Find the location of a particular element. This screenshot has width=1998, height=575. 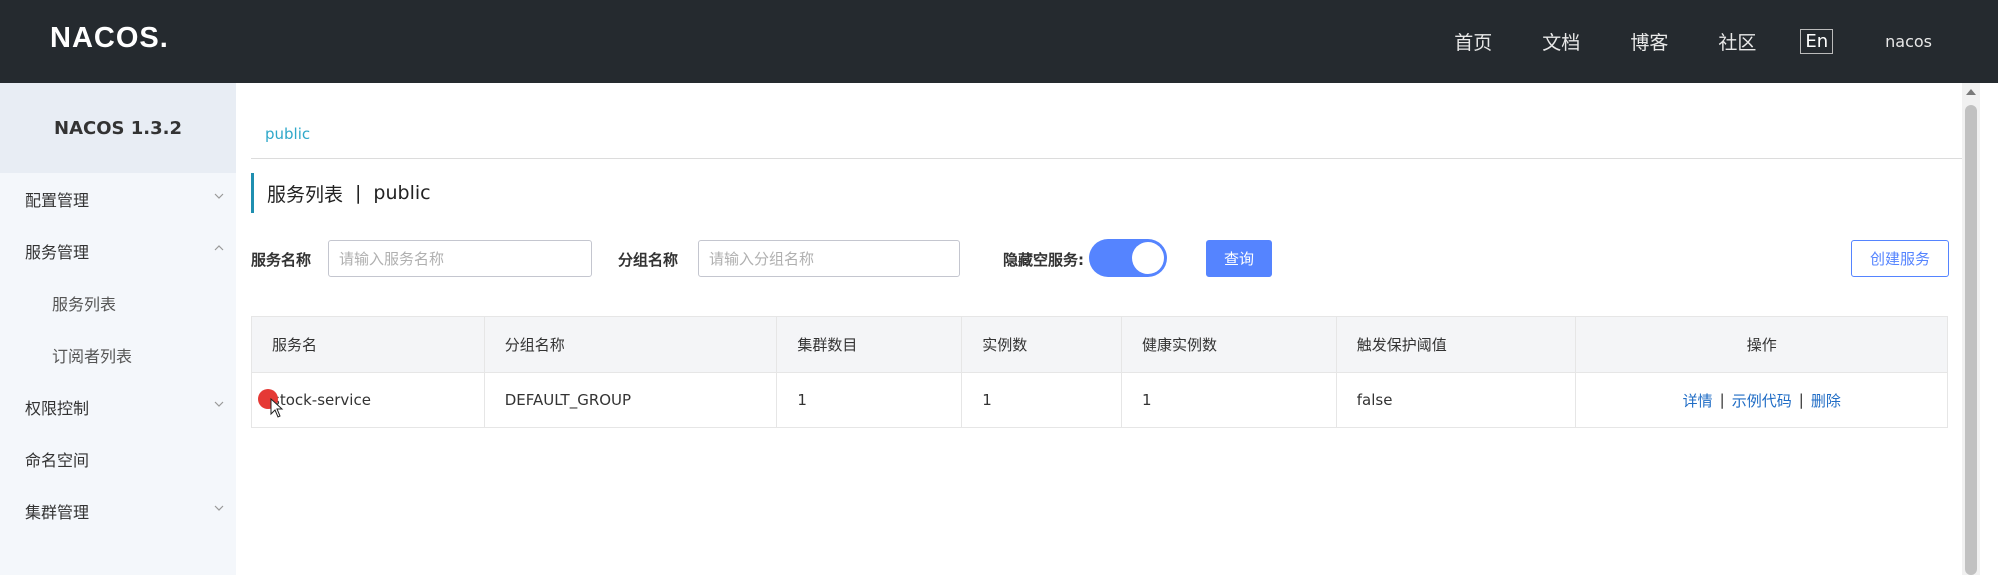

scrollbar-thumb is located at coordinates (1971, 340).